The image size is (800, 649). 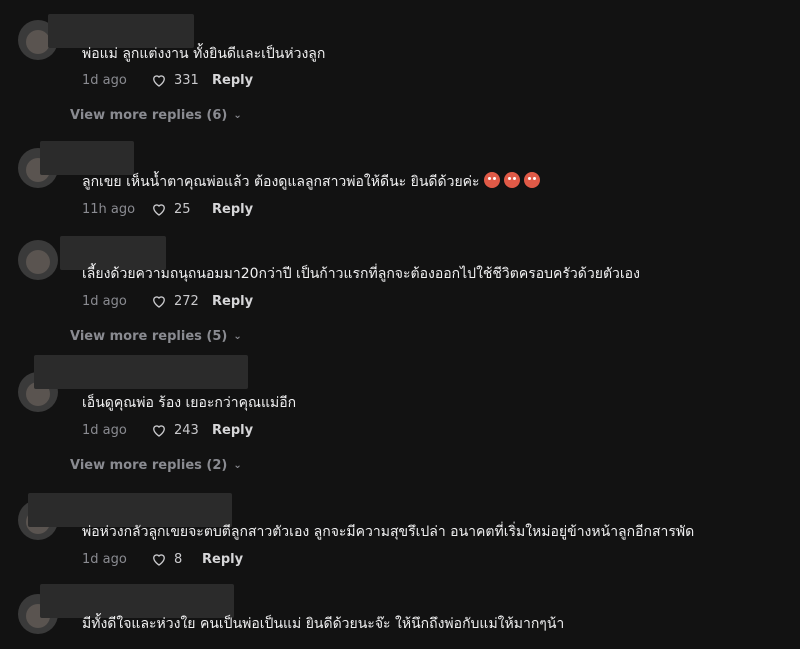 I want to click on like-count: 243, so click(x=186, y=430).